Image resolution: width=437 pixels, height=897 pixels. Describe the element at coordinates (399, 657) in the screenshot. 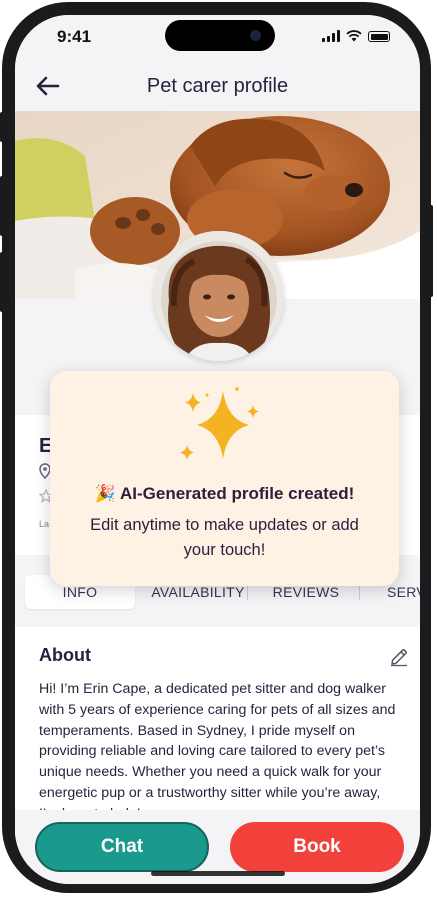

I see `edit-pencil-icon` at that location.